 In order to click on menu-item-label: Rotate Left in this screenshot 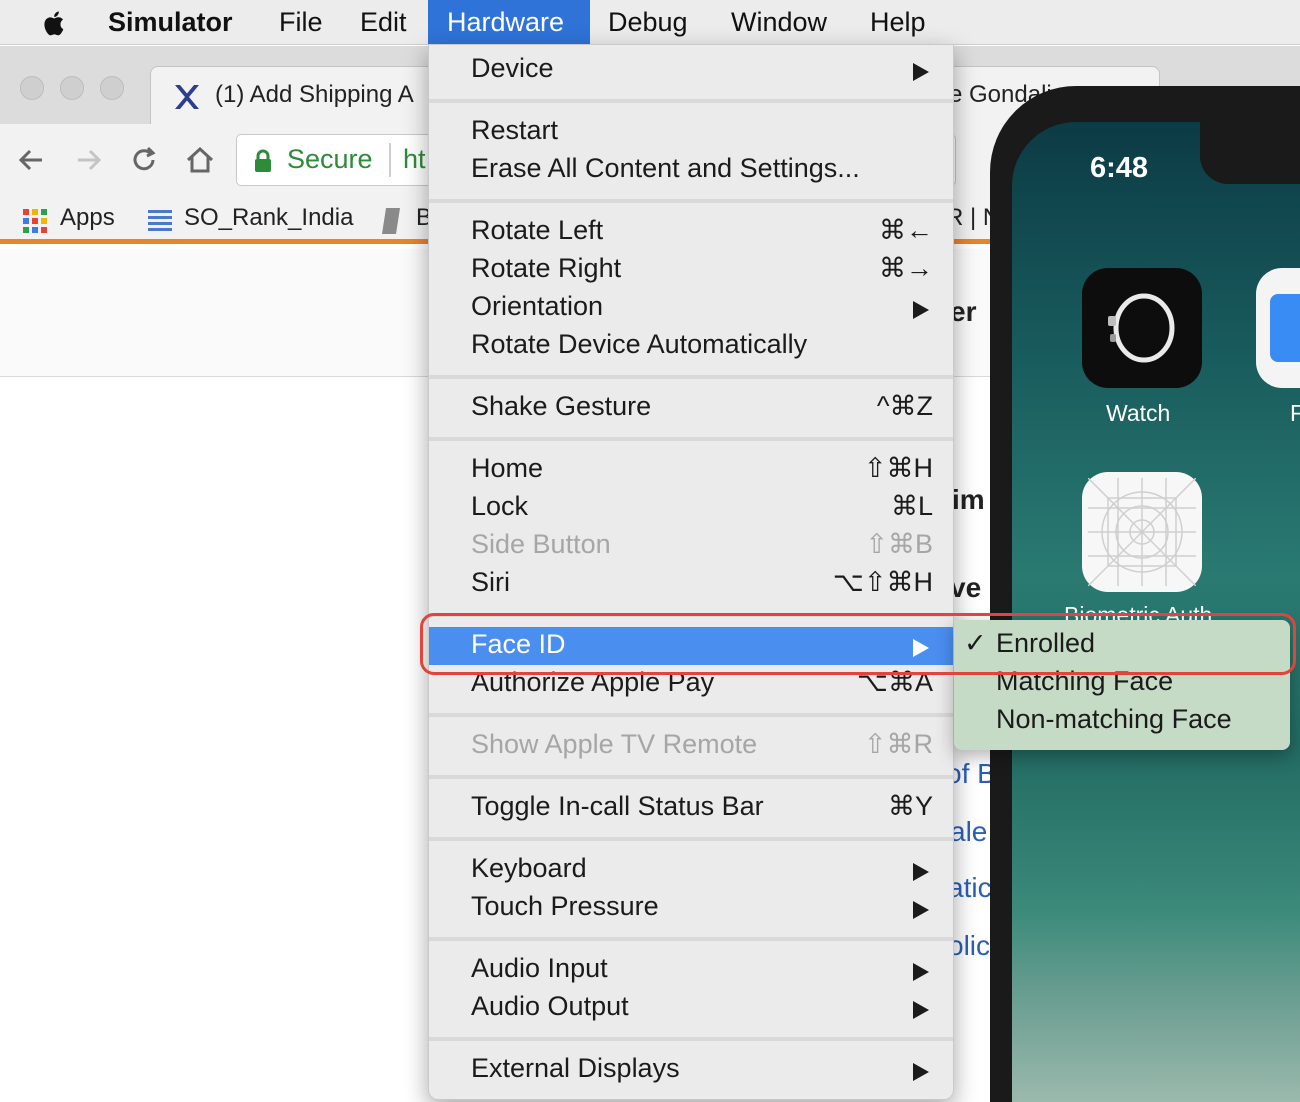, I will do `click(537, 230)`.